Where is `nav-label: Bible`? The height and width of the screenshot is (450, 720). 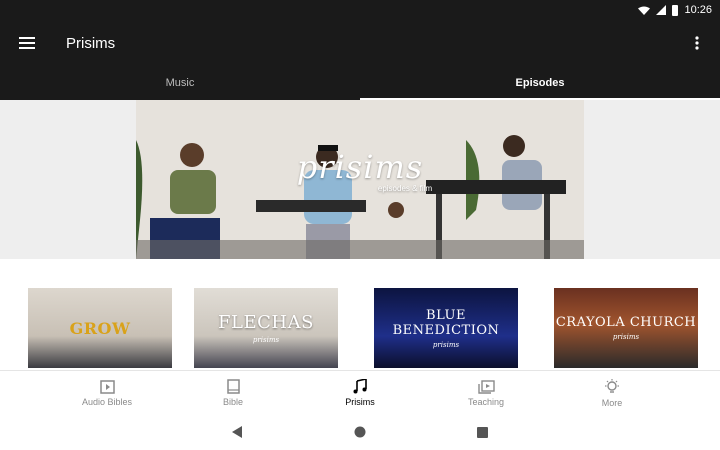
nav-label: Bible is located at coordinates (232, 402).